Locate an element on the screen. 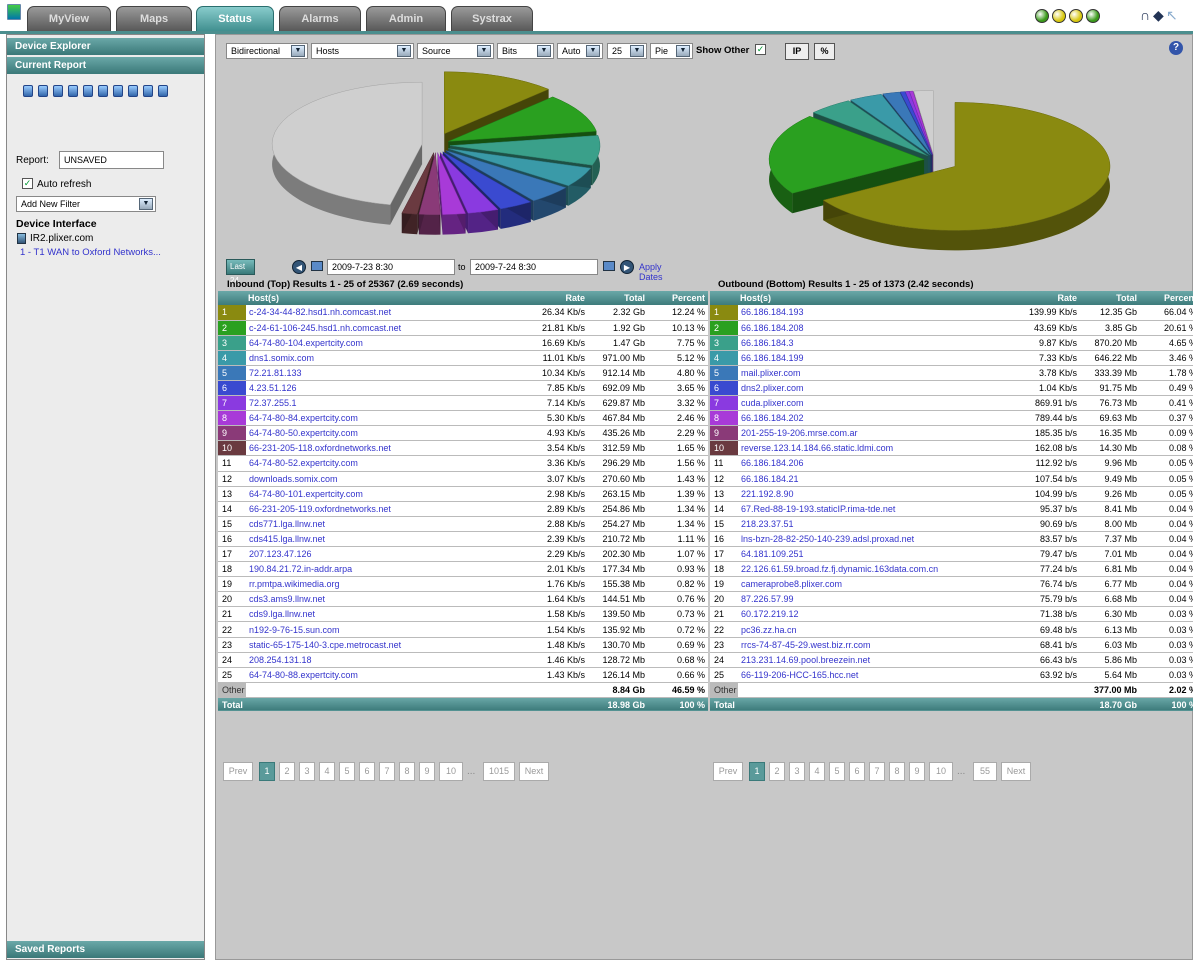  host-link: 64.181.109.251 is located at coordinates (870, 554).